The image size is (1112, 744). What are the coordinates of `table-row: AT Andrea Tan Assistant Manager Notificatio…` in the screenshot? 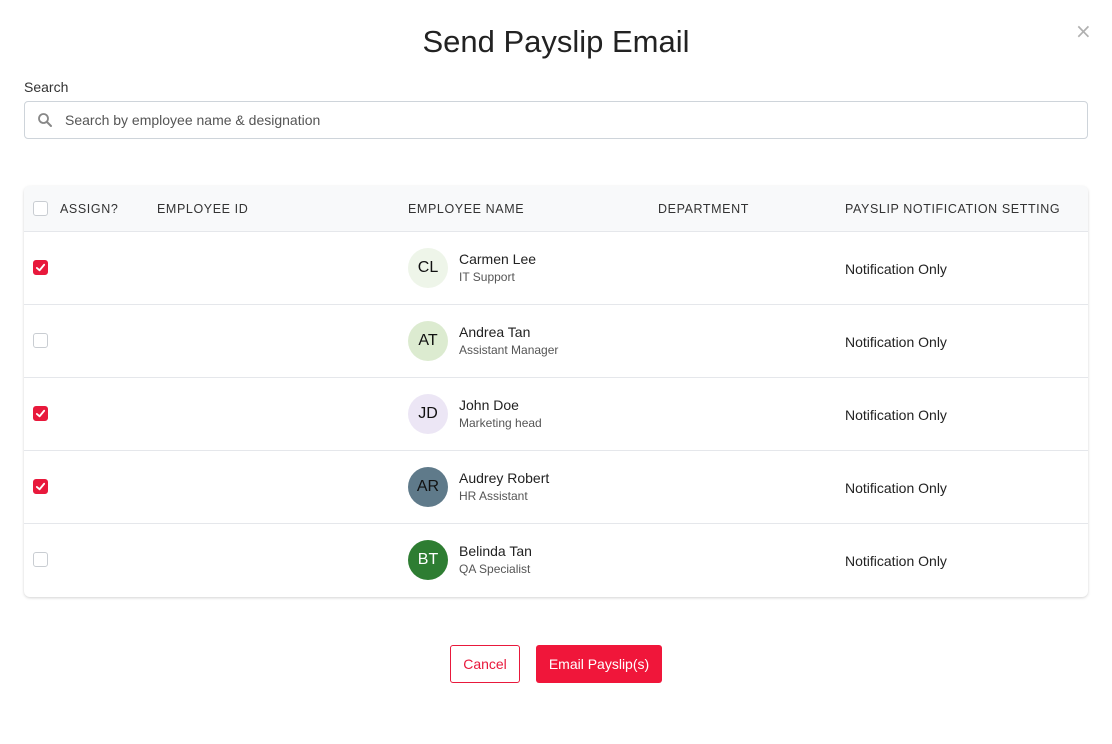 It's located at (556, 341).